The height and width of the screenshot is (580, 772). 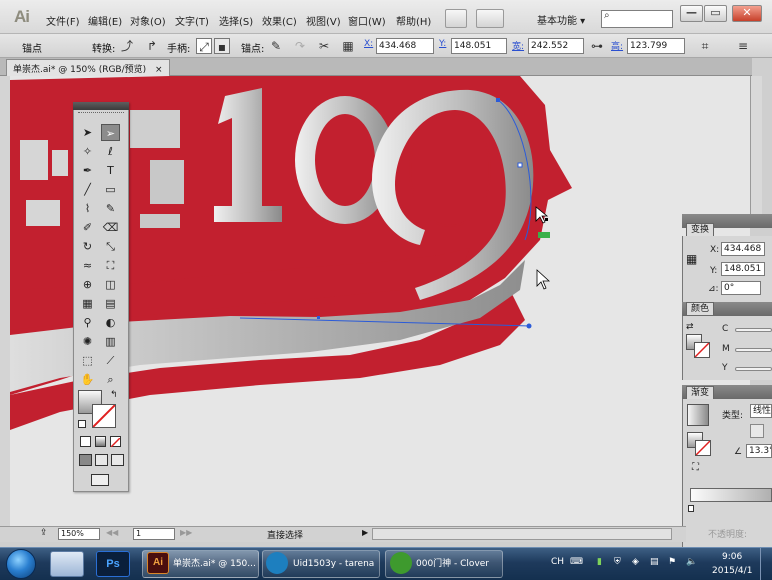 What do you see at coordinates (479, 46) in the screenshot?
I see `y-coordinate-field: 148.051` at bounding box center [479, 46].